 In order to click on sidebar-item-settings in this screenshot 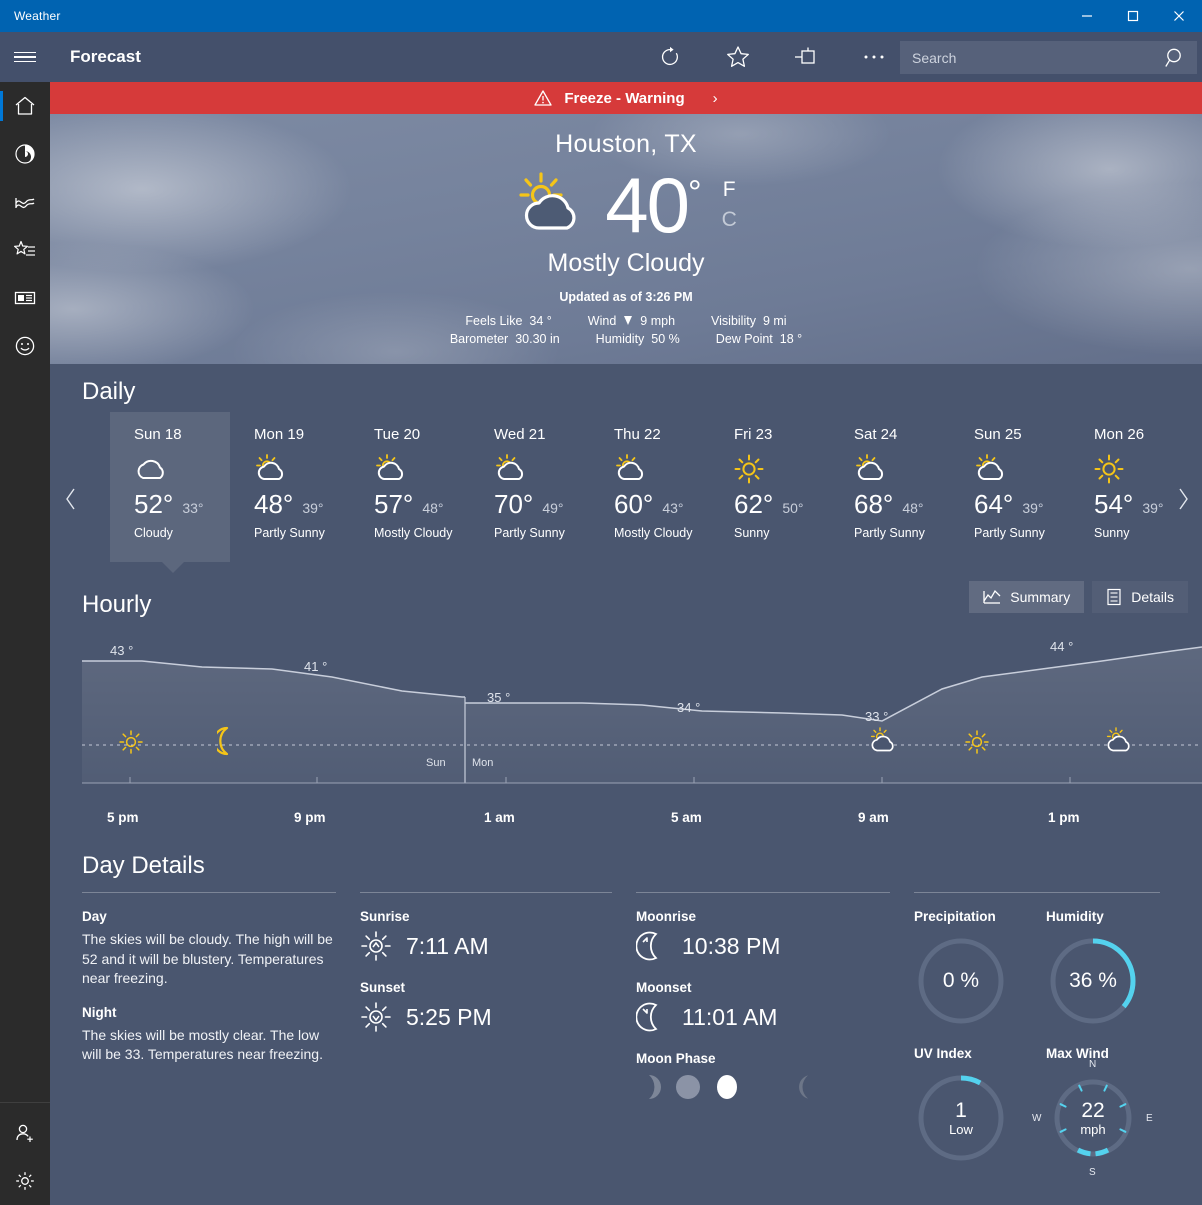, I will do `click(25, 1181)`.